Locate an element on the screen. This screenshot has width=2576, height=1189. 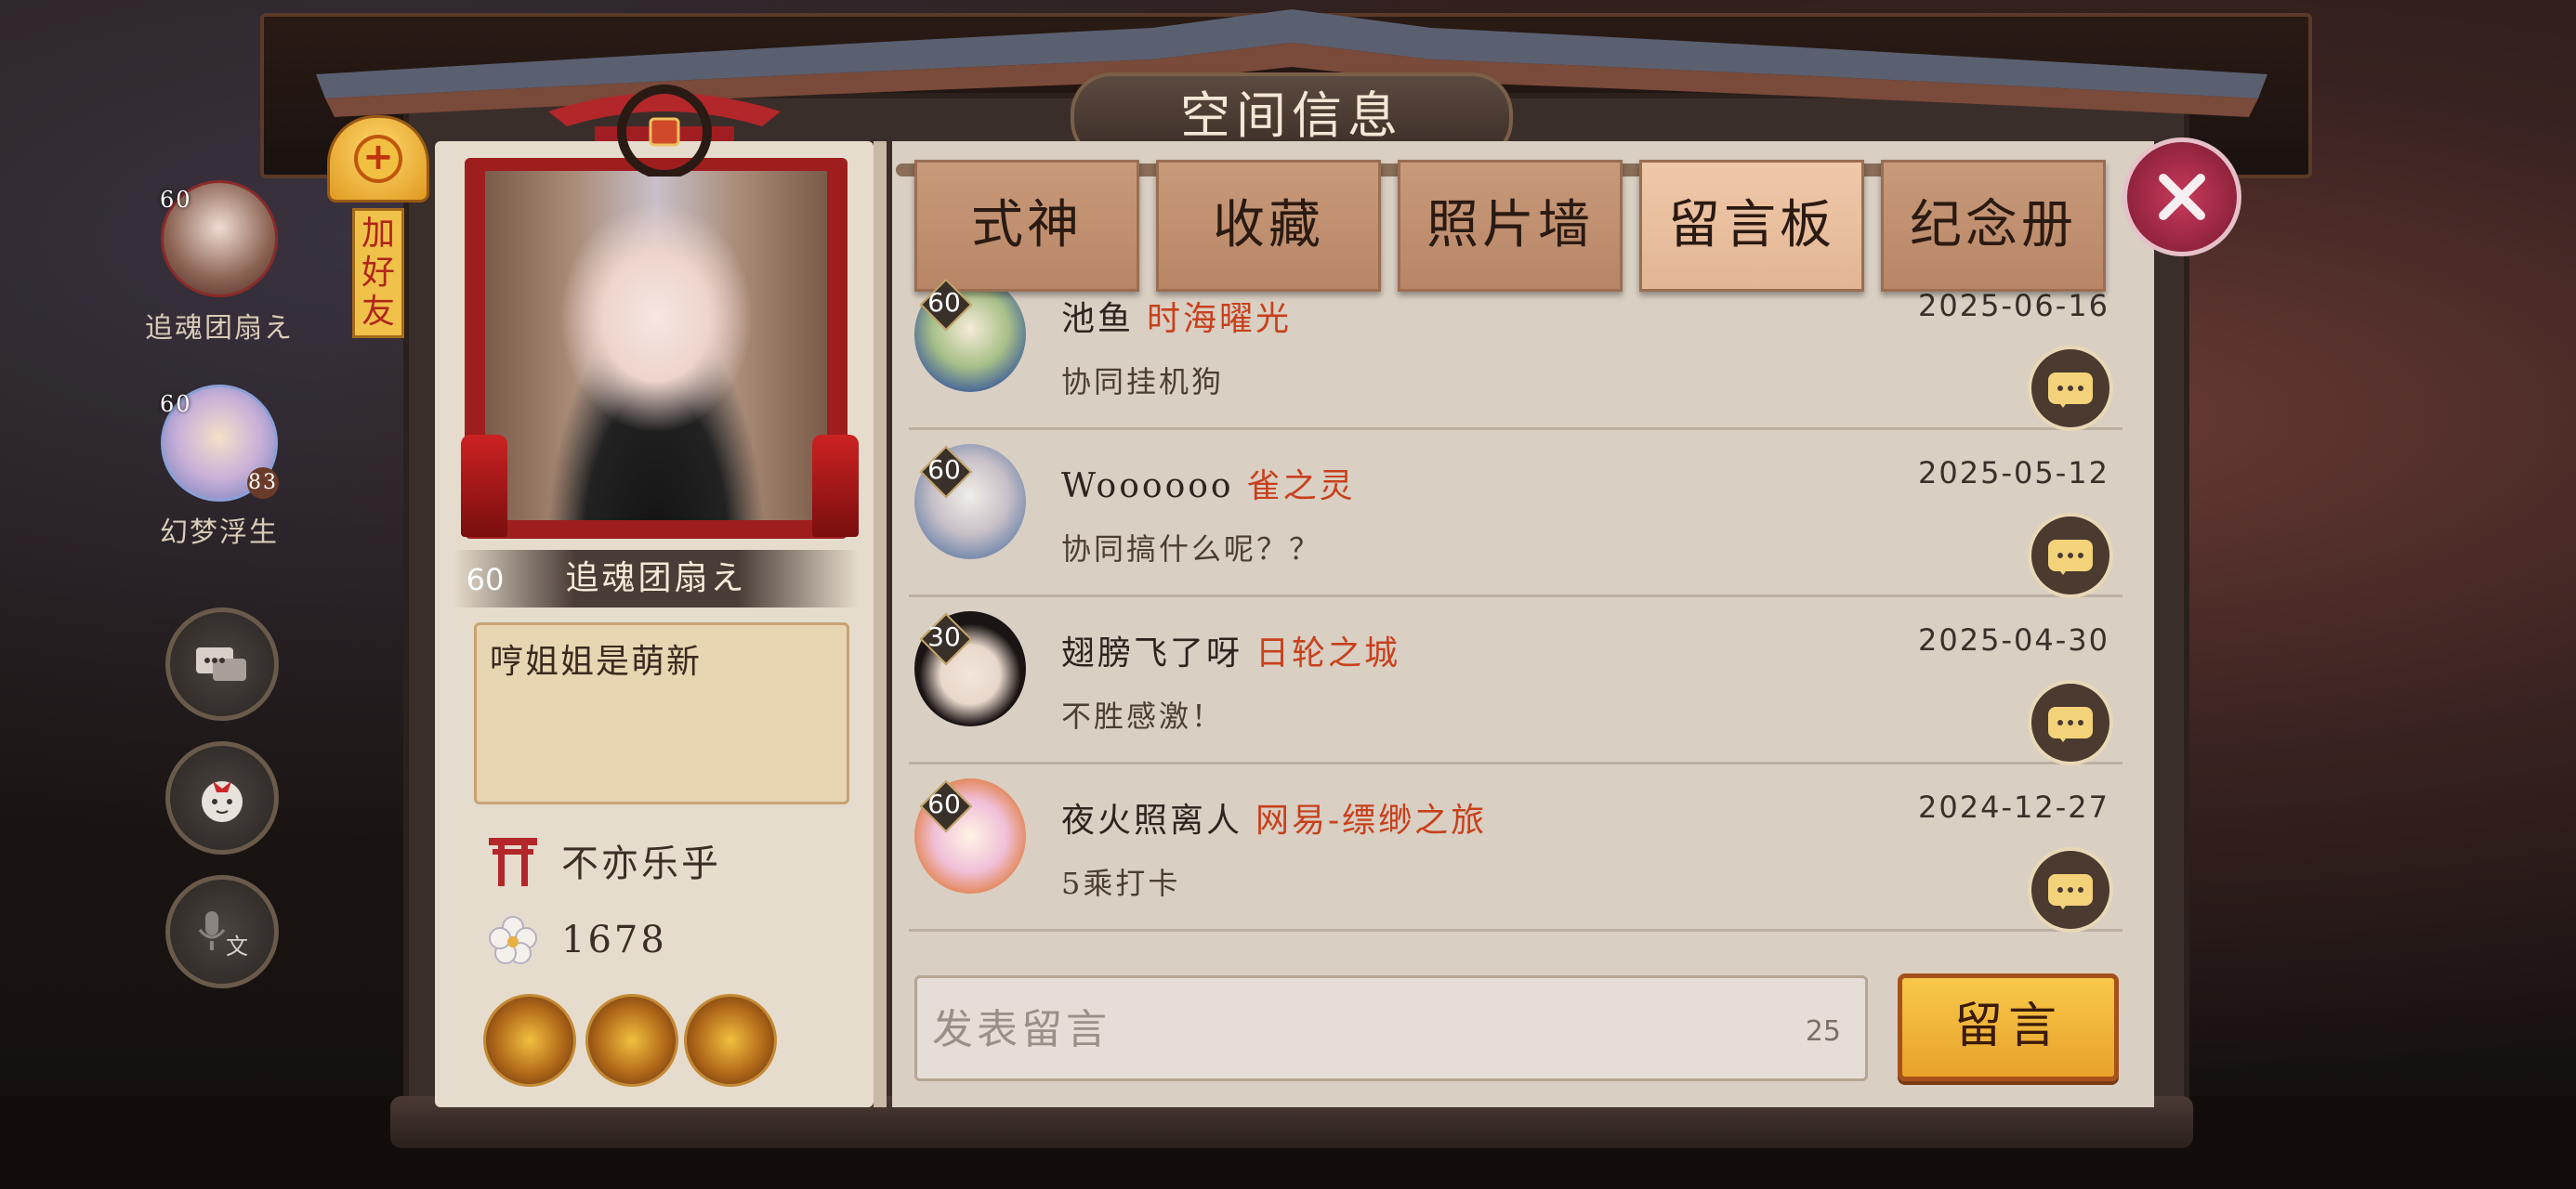
message-date: 2025-05-12 is located at coordinates (2013, 472).